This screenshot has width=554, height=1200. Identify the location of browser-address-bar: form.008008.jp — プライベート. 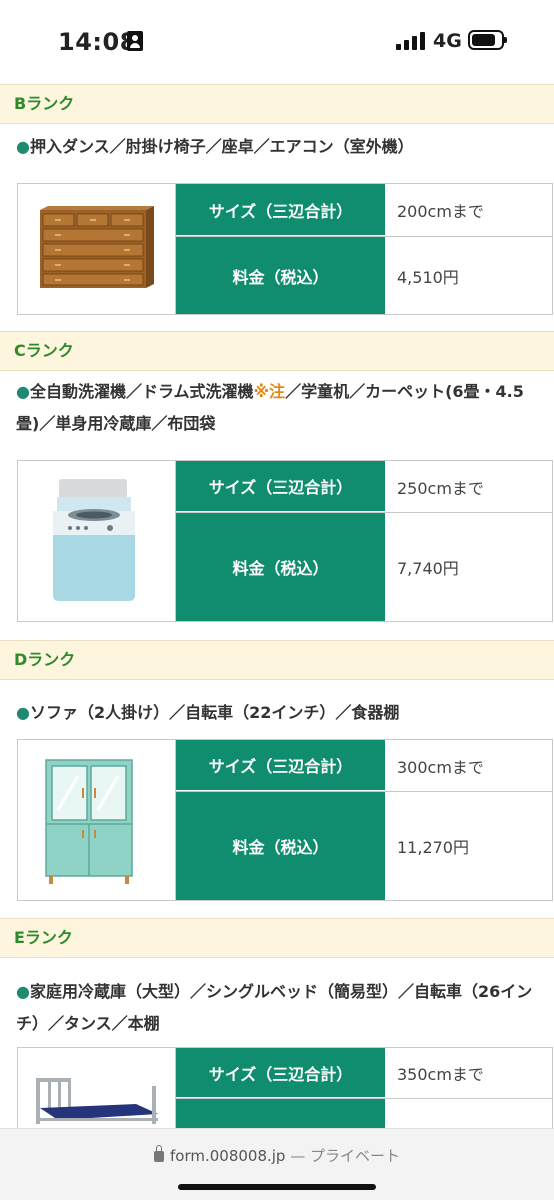
(277, 1164).